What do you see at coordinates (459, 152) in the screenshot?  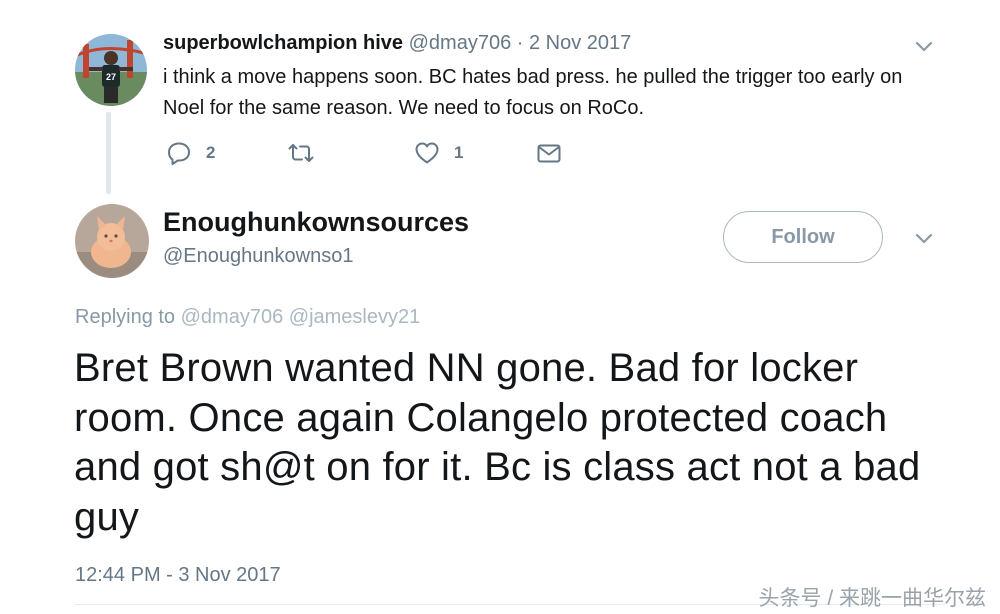 I see `like-count: 1` at bounding box center [459, 152].